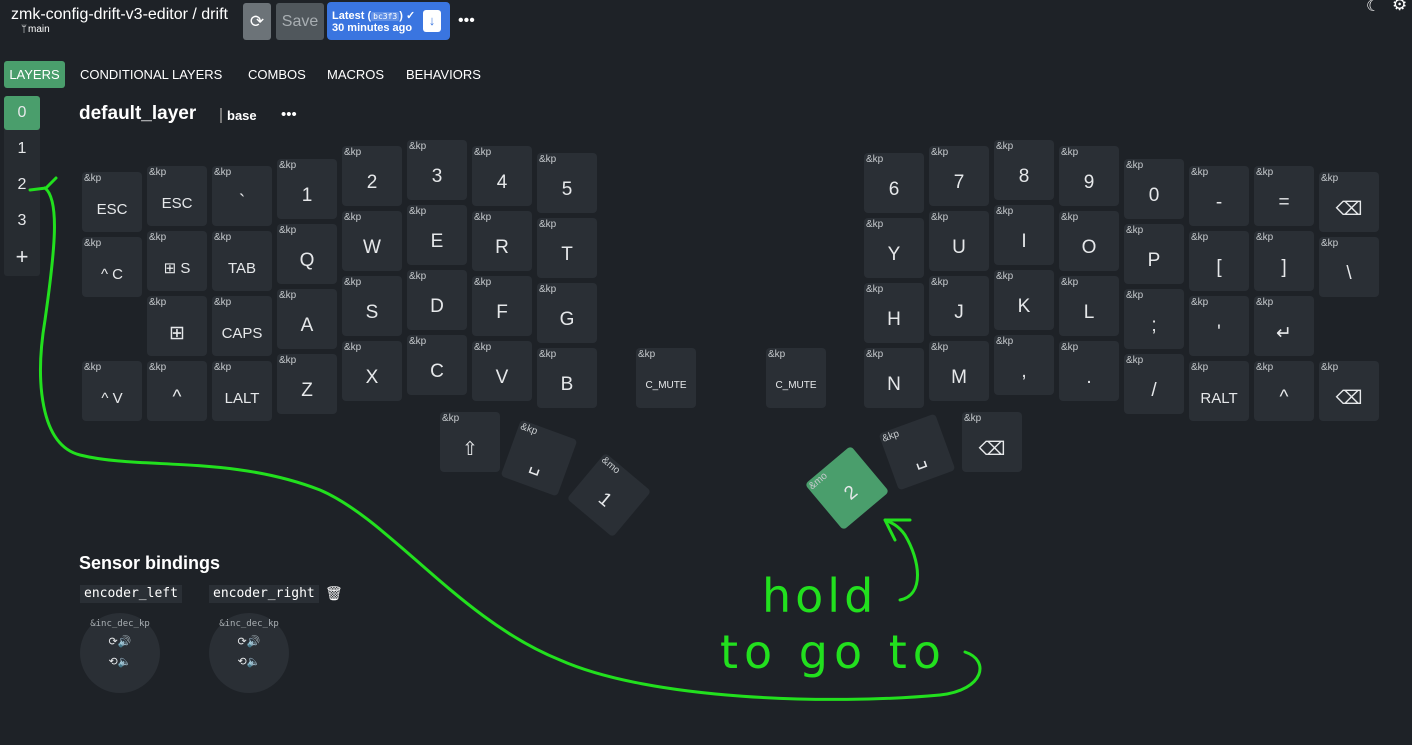  What do you see at coordinates (120, 653) in the screenshot?
I see `encoder-left-binding: &inc_dec_kp ⟳🔊 ⟲🔈` at bounding box center [120, 653].